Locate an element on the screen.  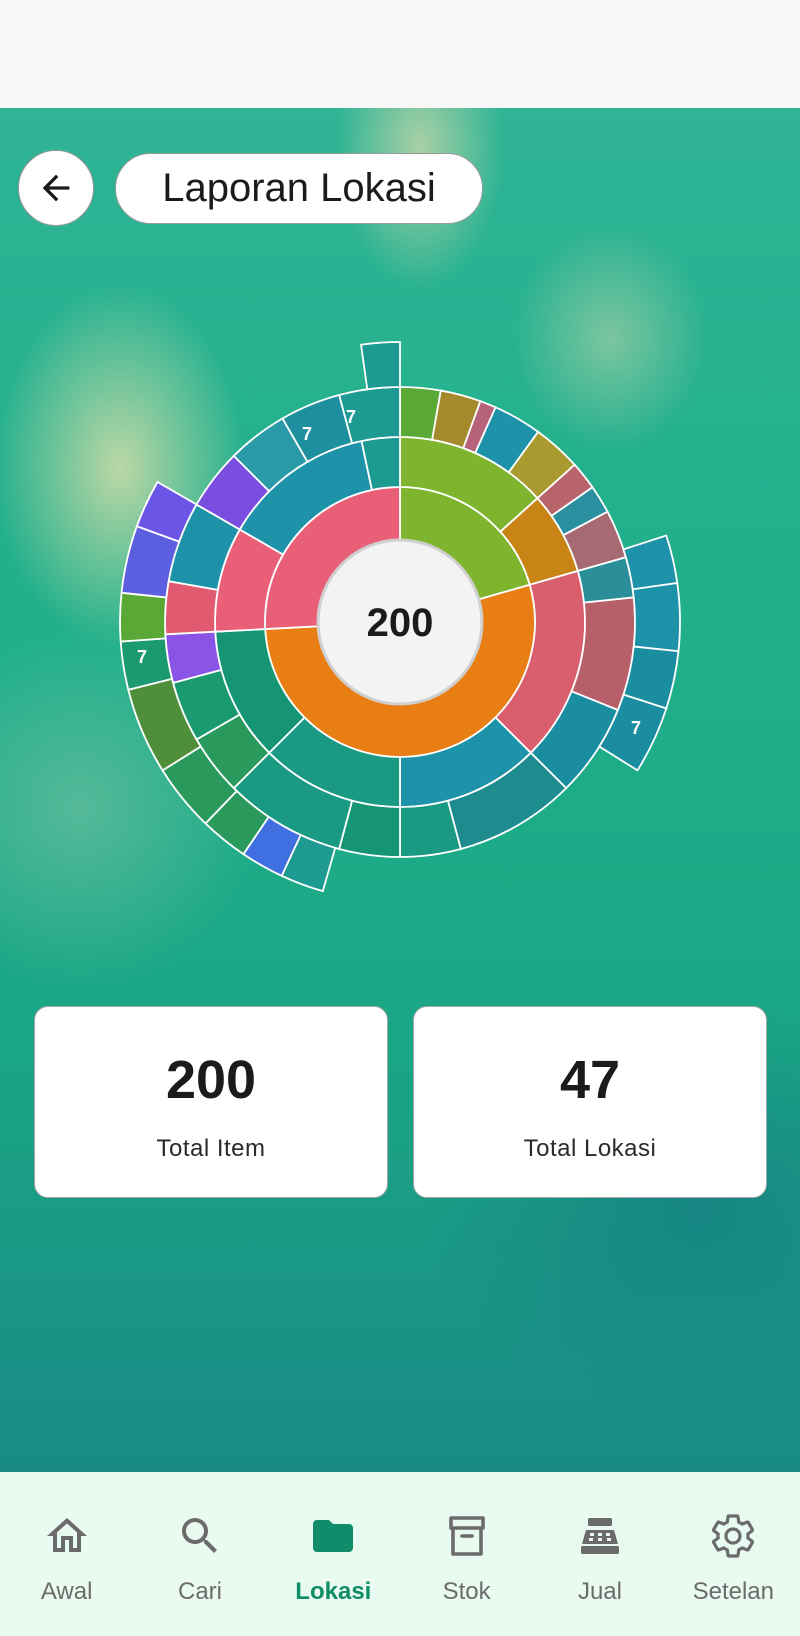
nav-label: Awal is located at coordinates (66, 1591).